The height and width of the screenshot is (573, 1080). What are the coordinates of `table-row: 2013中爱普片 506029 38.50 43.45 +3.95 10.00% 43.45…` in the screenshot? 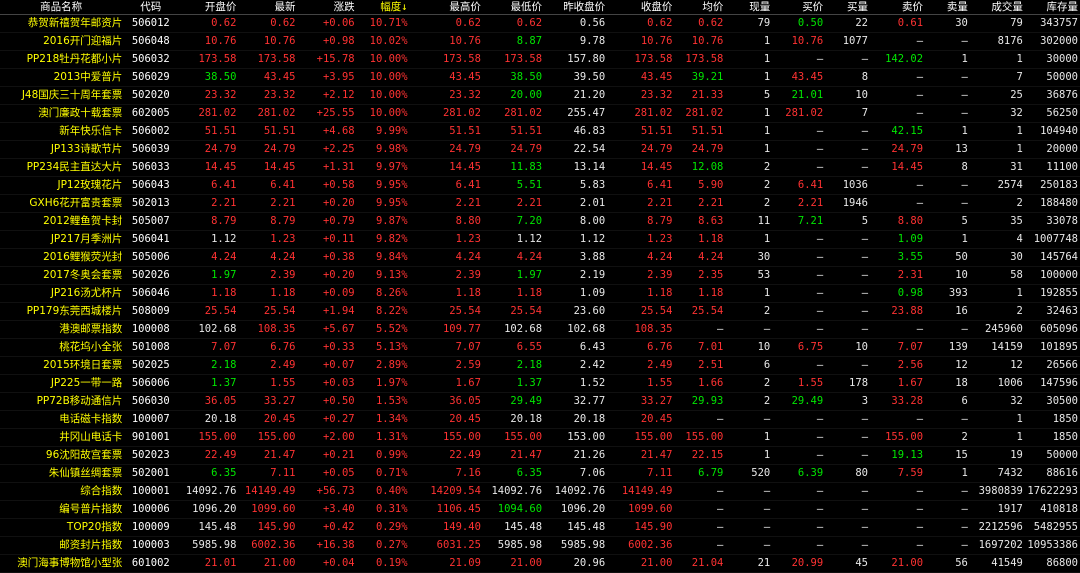 It's located at (540, 77).